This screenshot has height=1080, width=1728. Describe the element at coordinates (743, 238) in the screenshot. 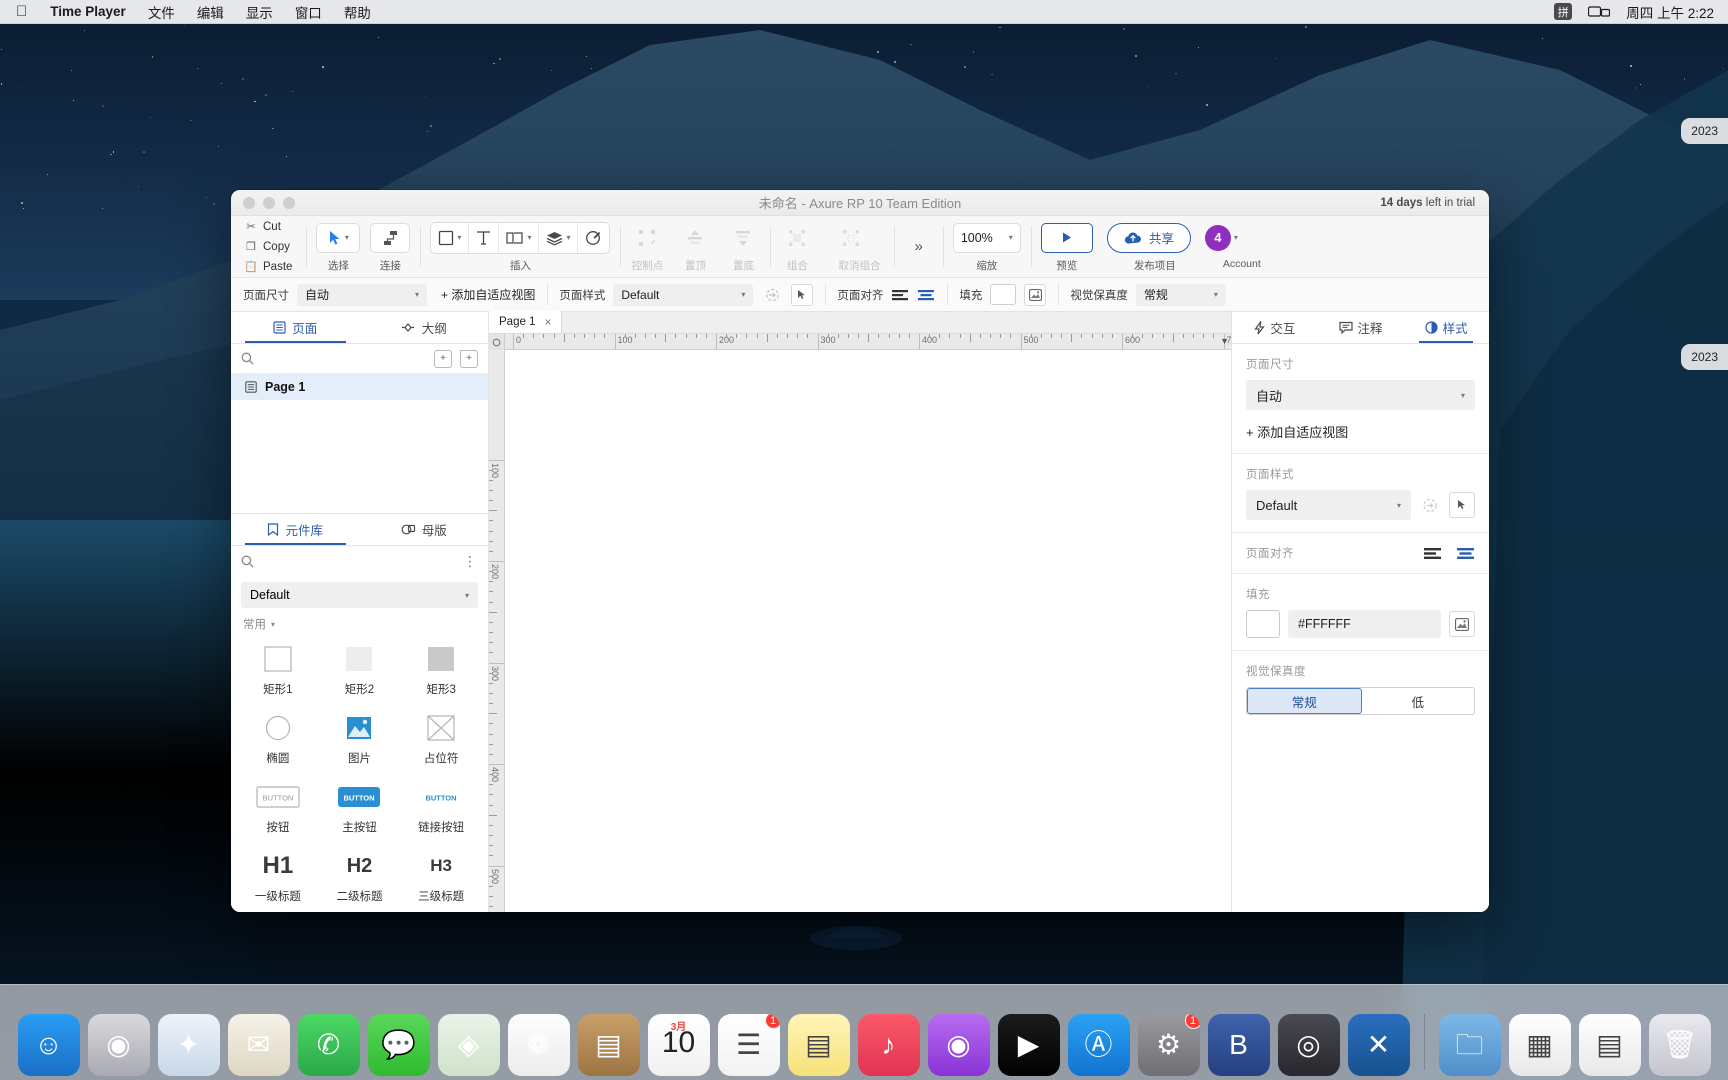

I see `send-to-back-button` at that location.